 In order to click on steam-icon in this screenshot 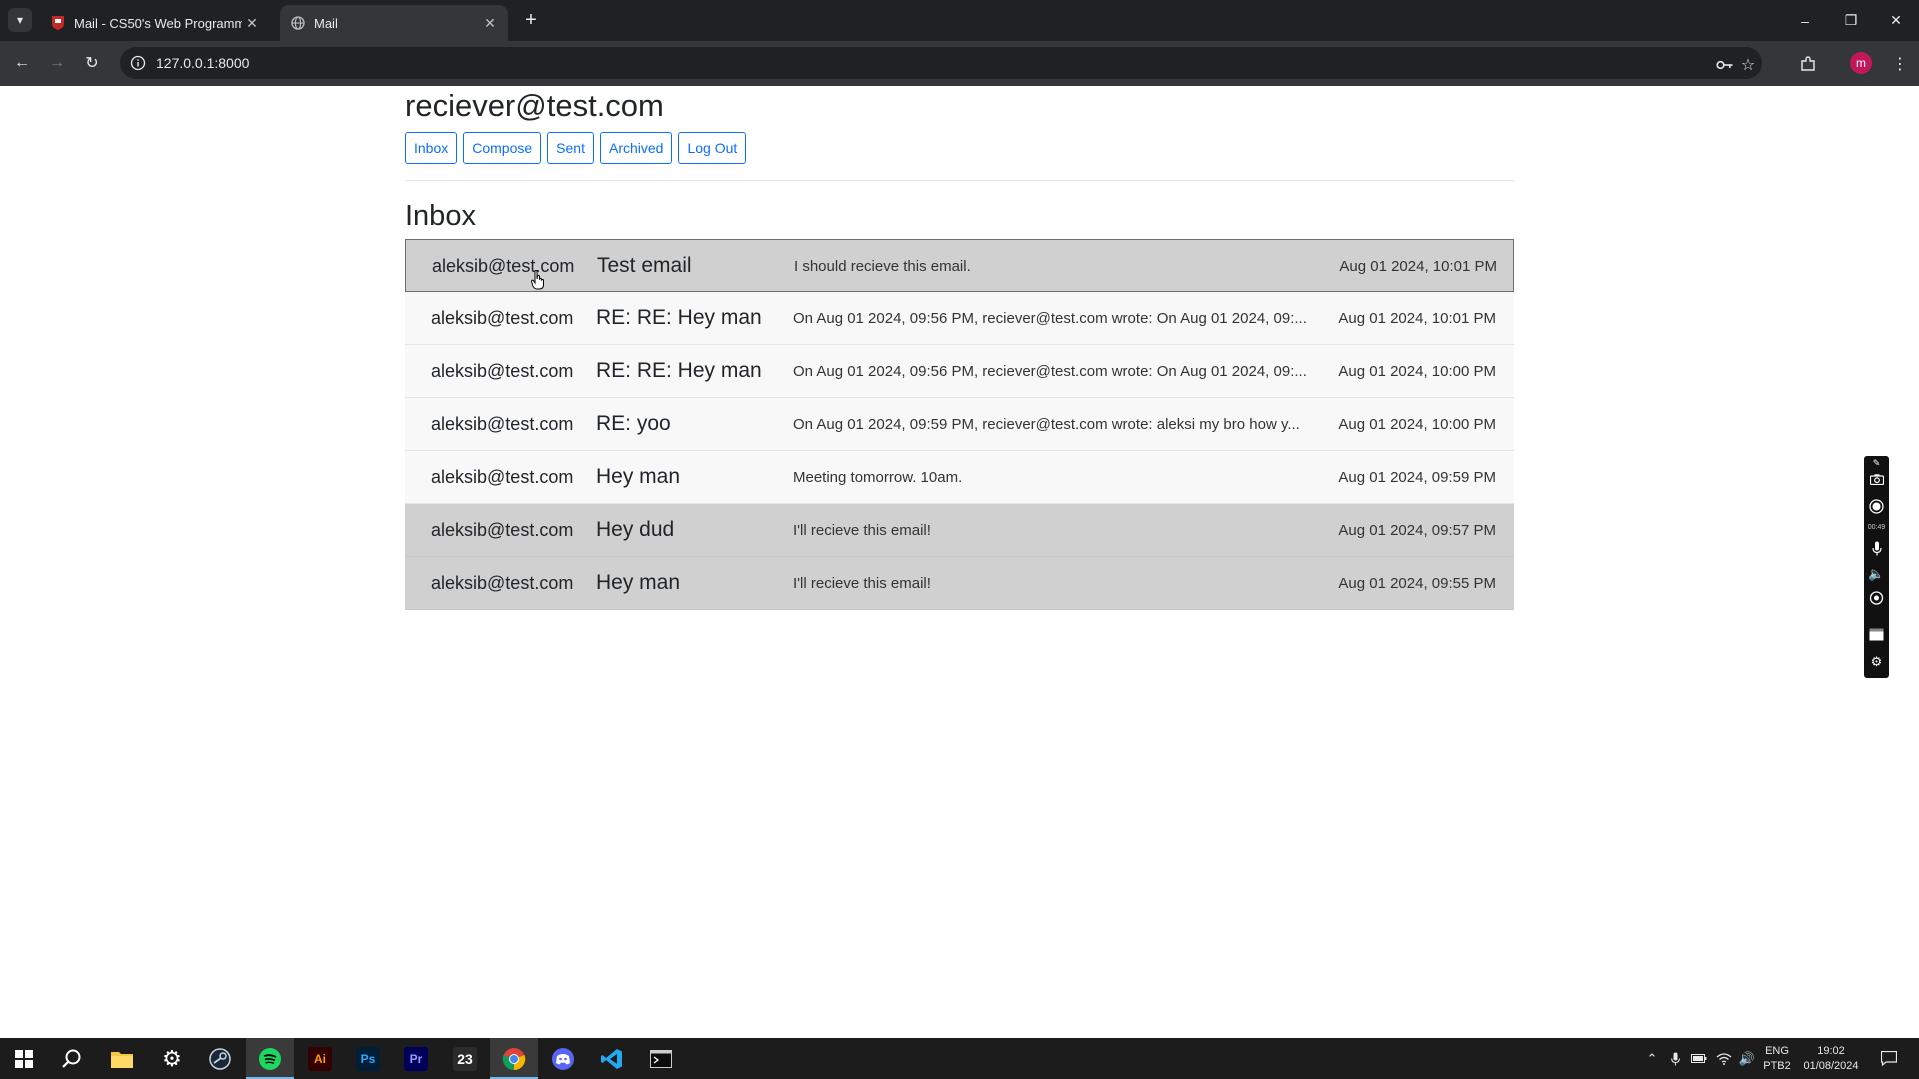, I will do `click(220, 1058)`.